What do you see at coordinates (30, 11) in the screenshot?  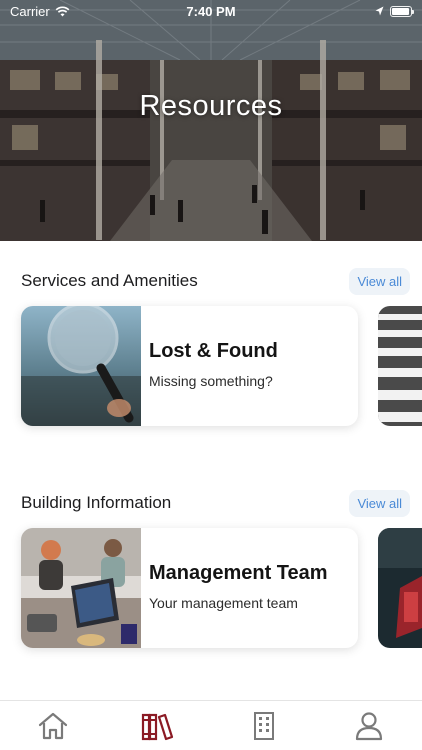 I see `carrier-label: Carrier` at bounding box center [30, 11].